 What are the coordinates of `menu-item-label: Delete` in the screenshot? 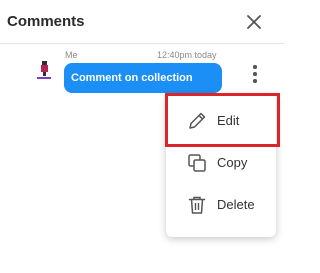 It's located at (236, 204).